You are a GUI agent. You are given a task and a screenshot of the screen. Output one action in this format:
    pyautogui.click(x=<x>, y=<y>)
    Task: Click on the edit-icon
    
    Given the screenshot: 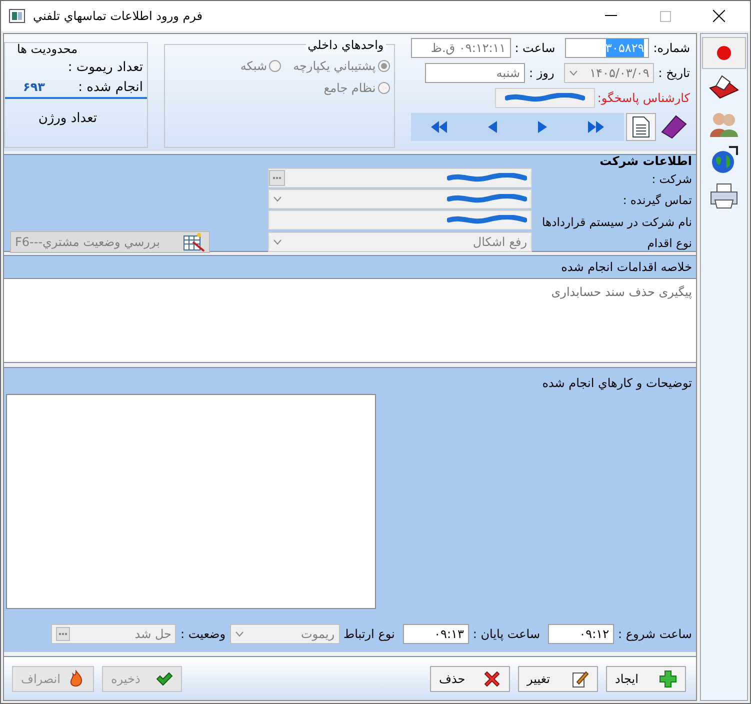 What is the action you would take?
    pyautogui.click(x=580, y=679)
    